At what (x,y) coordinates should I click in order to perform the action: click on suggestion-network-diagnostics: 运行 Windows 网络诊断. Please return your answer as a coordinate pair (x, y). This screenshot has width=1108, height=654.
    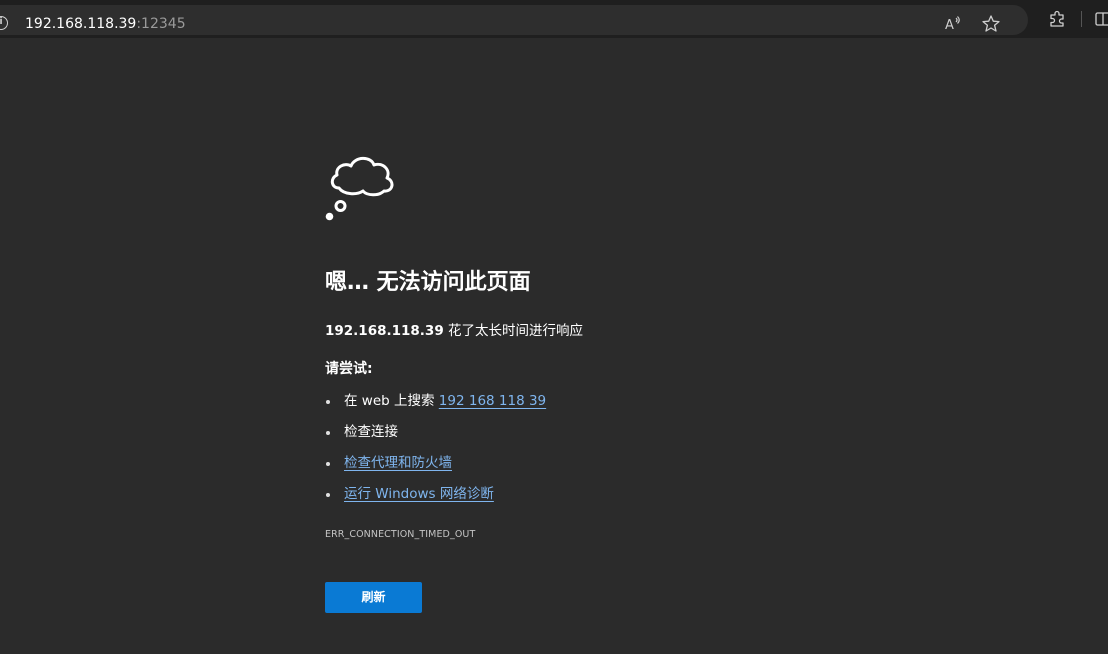
    Looking at the image, I should click on (435, 499).